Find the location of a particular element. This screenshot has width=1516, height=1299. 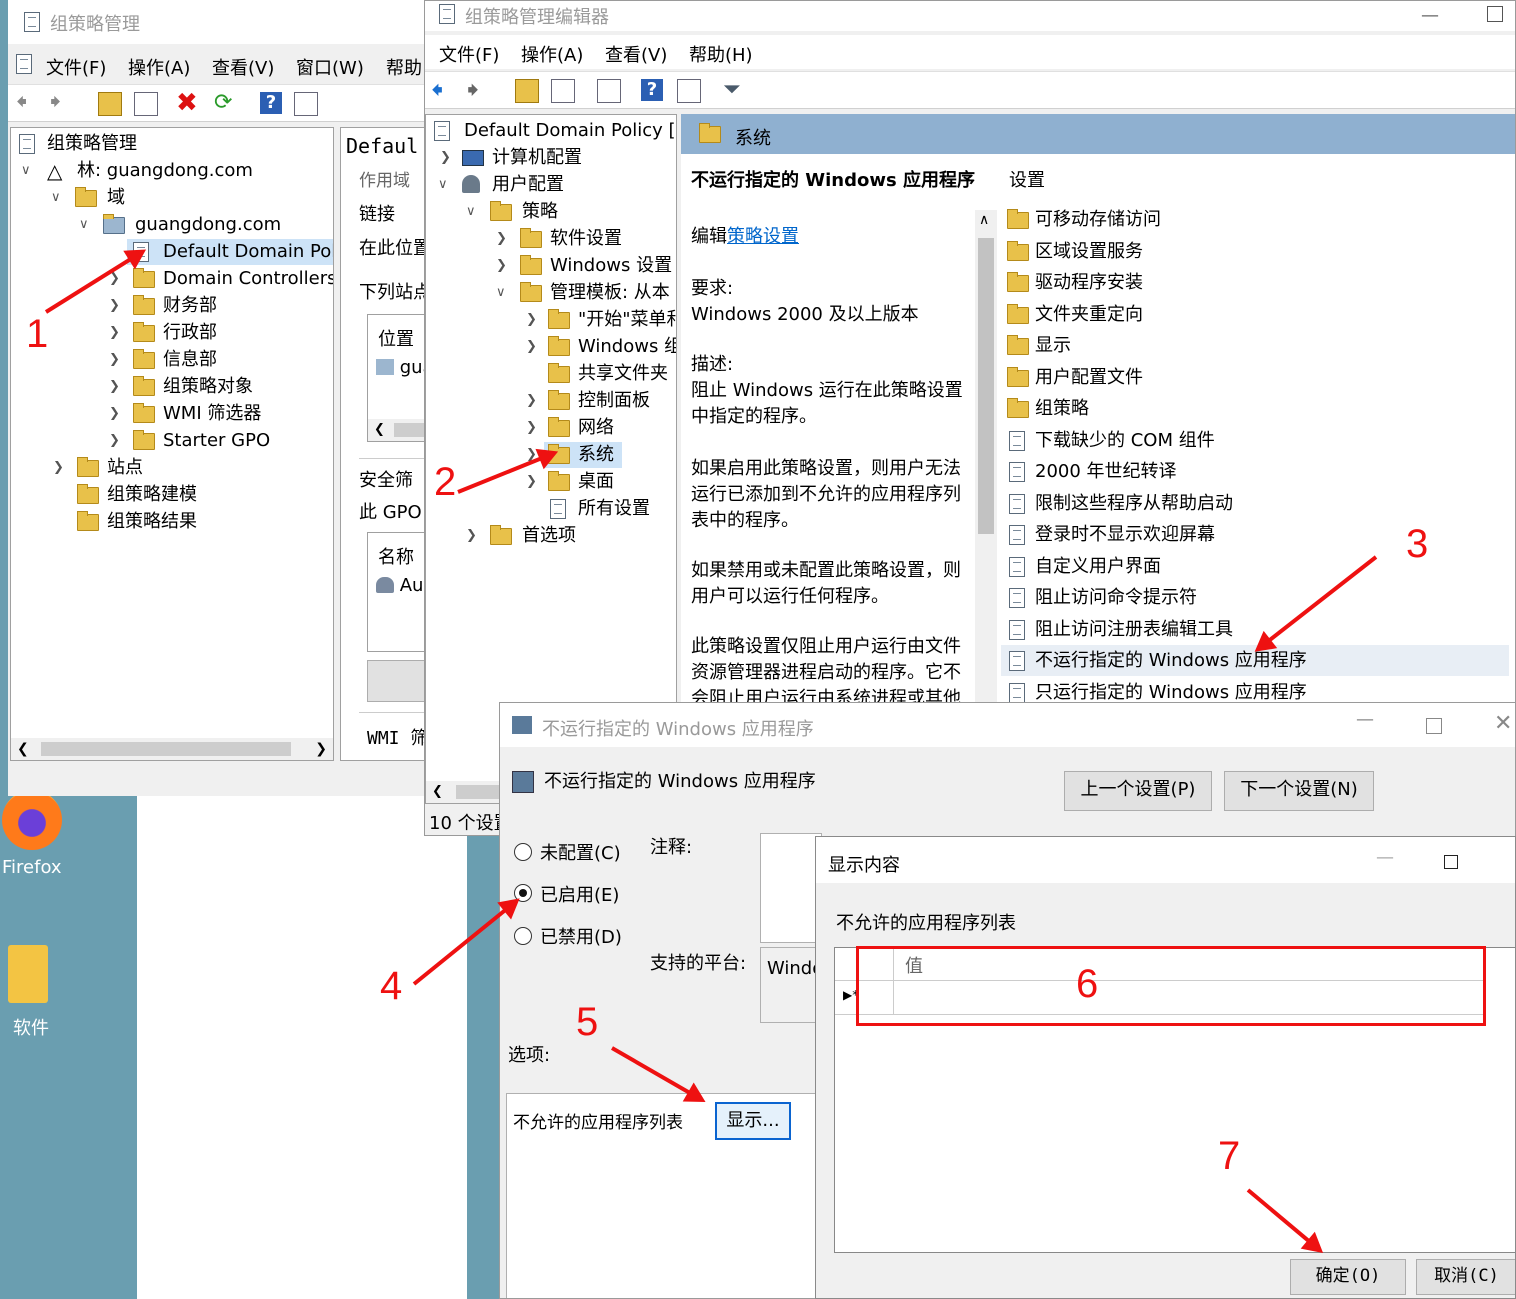

tree-forest: ∨ △ 林: guangdong.com is located at coordinates (137, 171).